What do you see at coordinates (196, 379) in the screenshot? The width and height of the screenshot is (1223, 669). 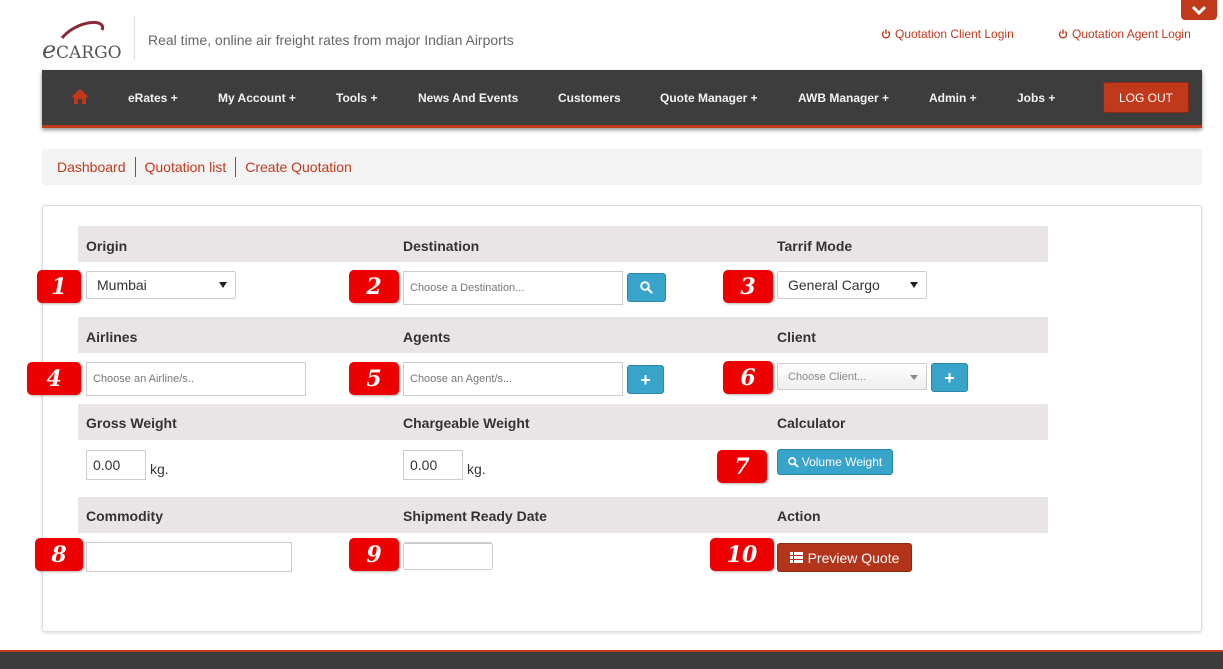 I see `airlines-input: Choose an Airline/s..` at bounding box center [196, 379].